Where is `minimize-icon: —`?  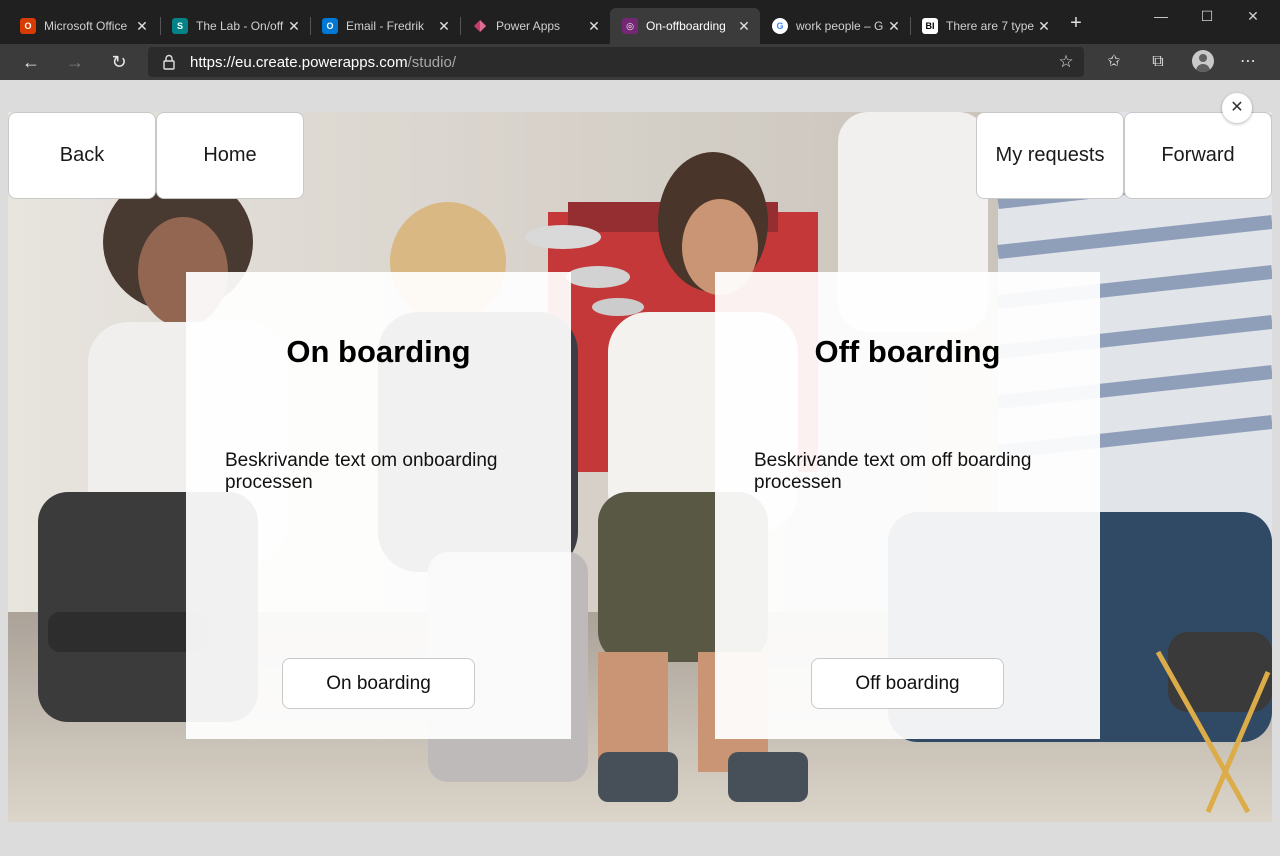
minimize-icon: — is located at coordinates (1161, 16).